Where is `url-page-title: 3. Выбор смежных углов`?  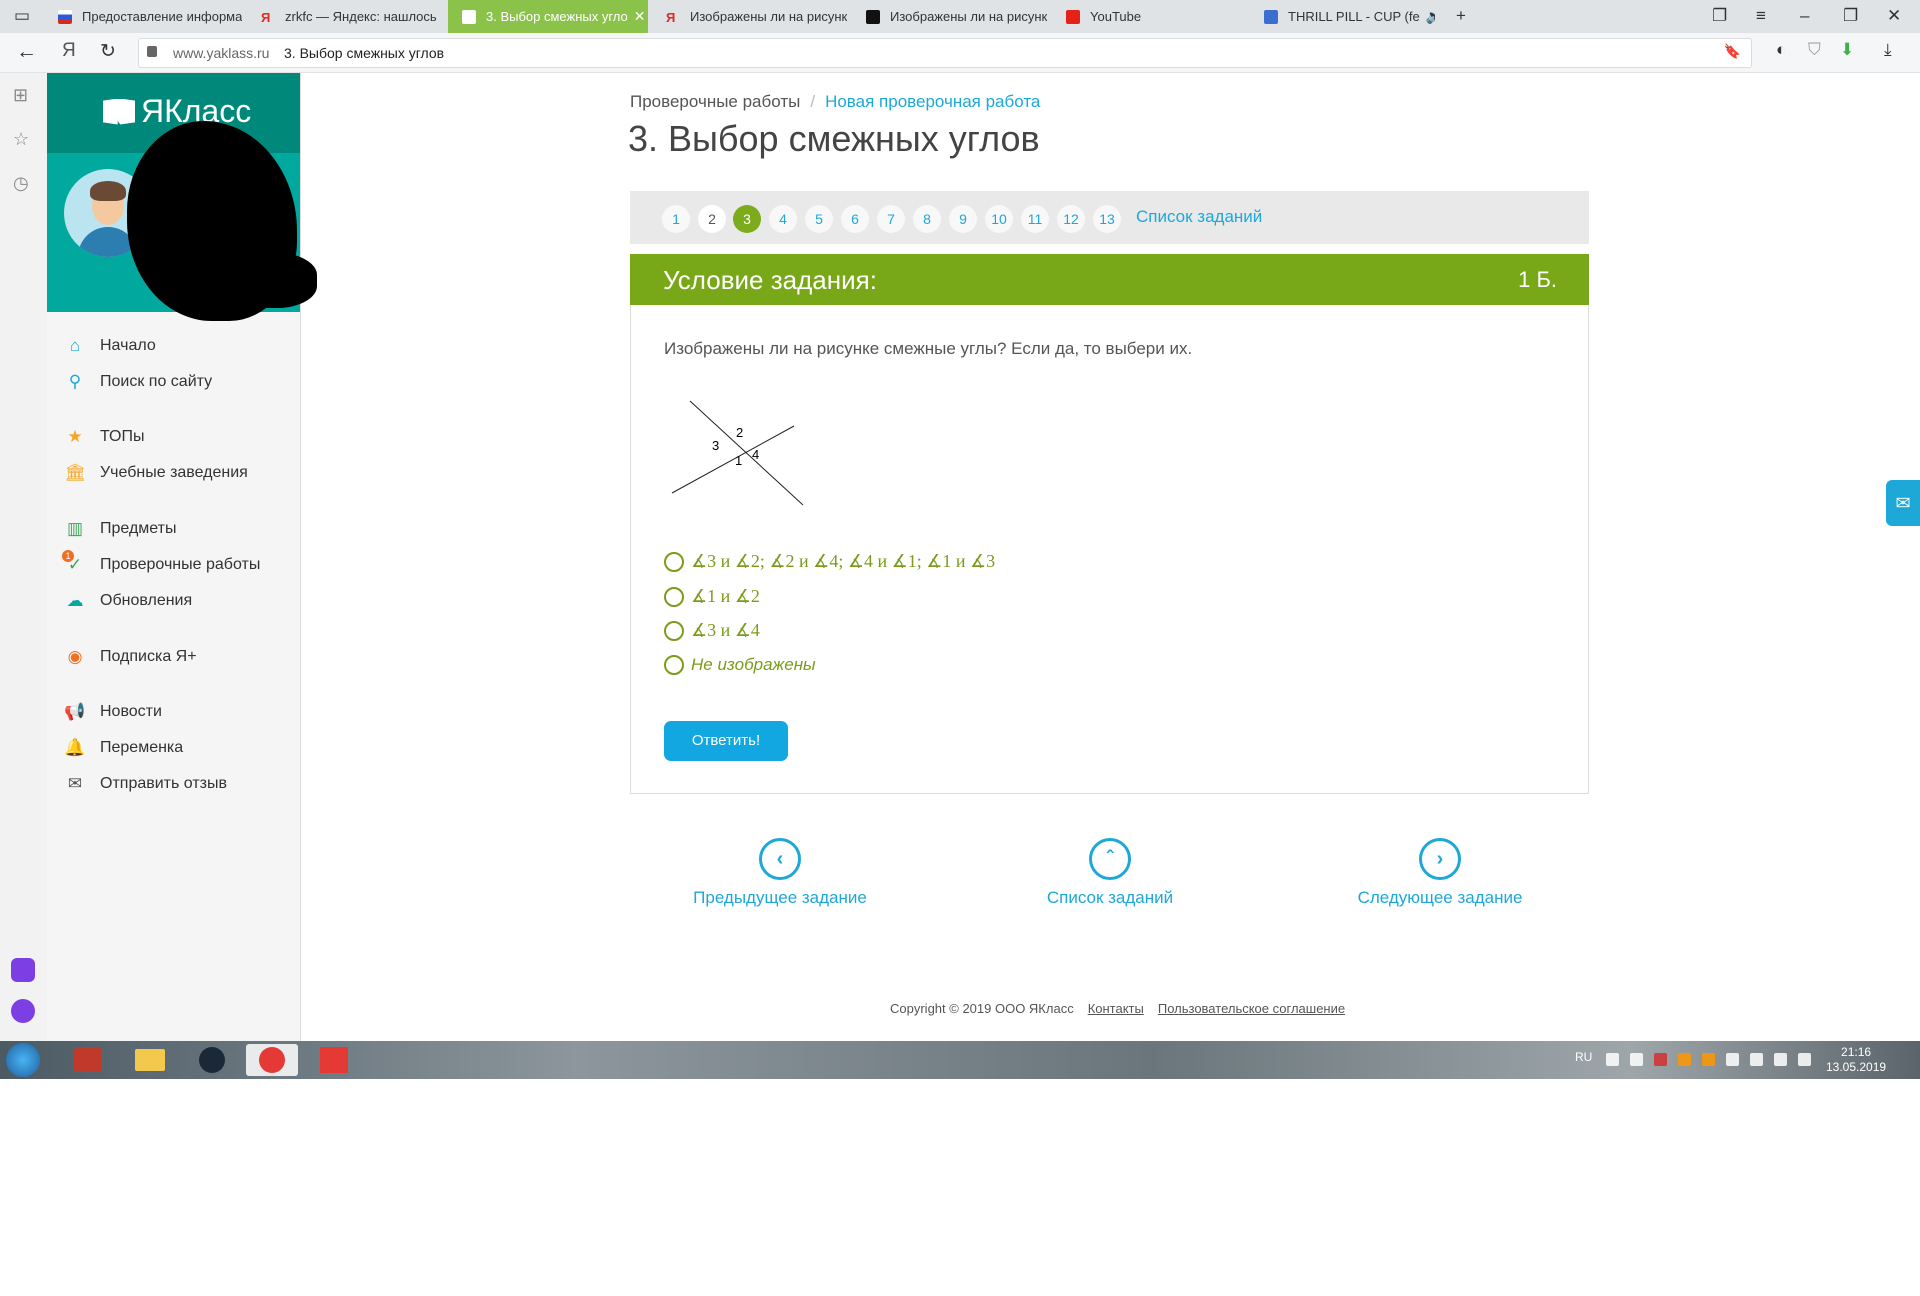 url-page-title: 3. Выбор смежных углов is located at coordinates (364, 53).